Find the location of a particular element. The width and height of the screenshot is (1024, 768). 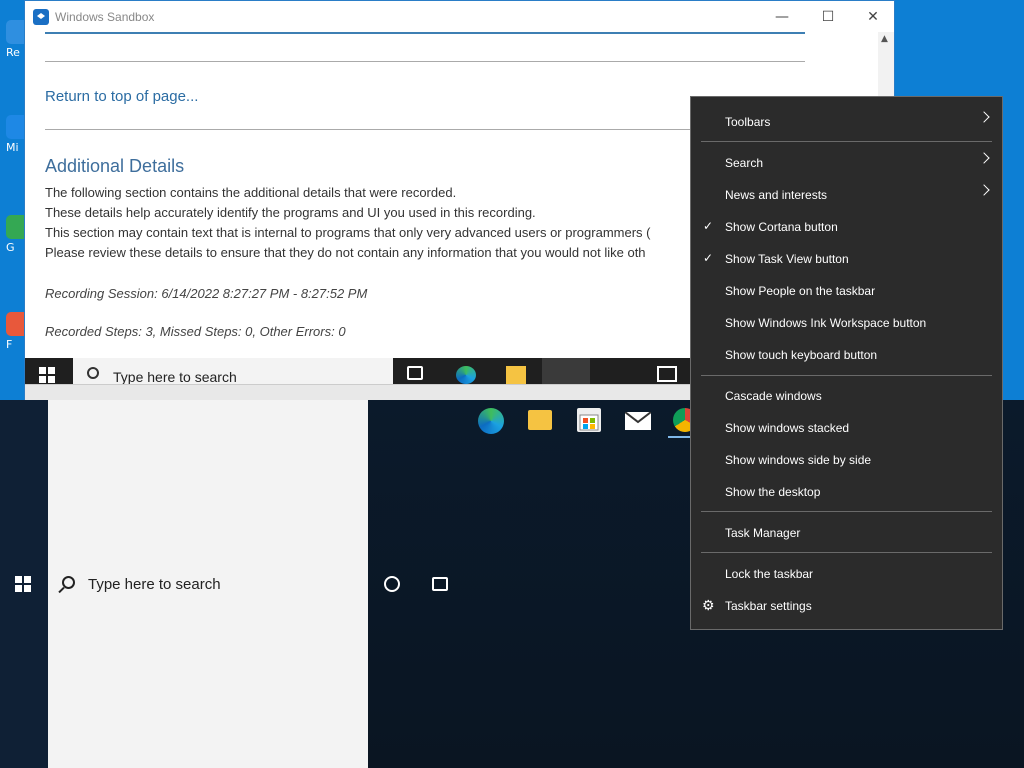

menu-item-windows-side-by-side: Show windows side by side is located at coordinates (846, 459).